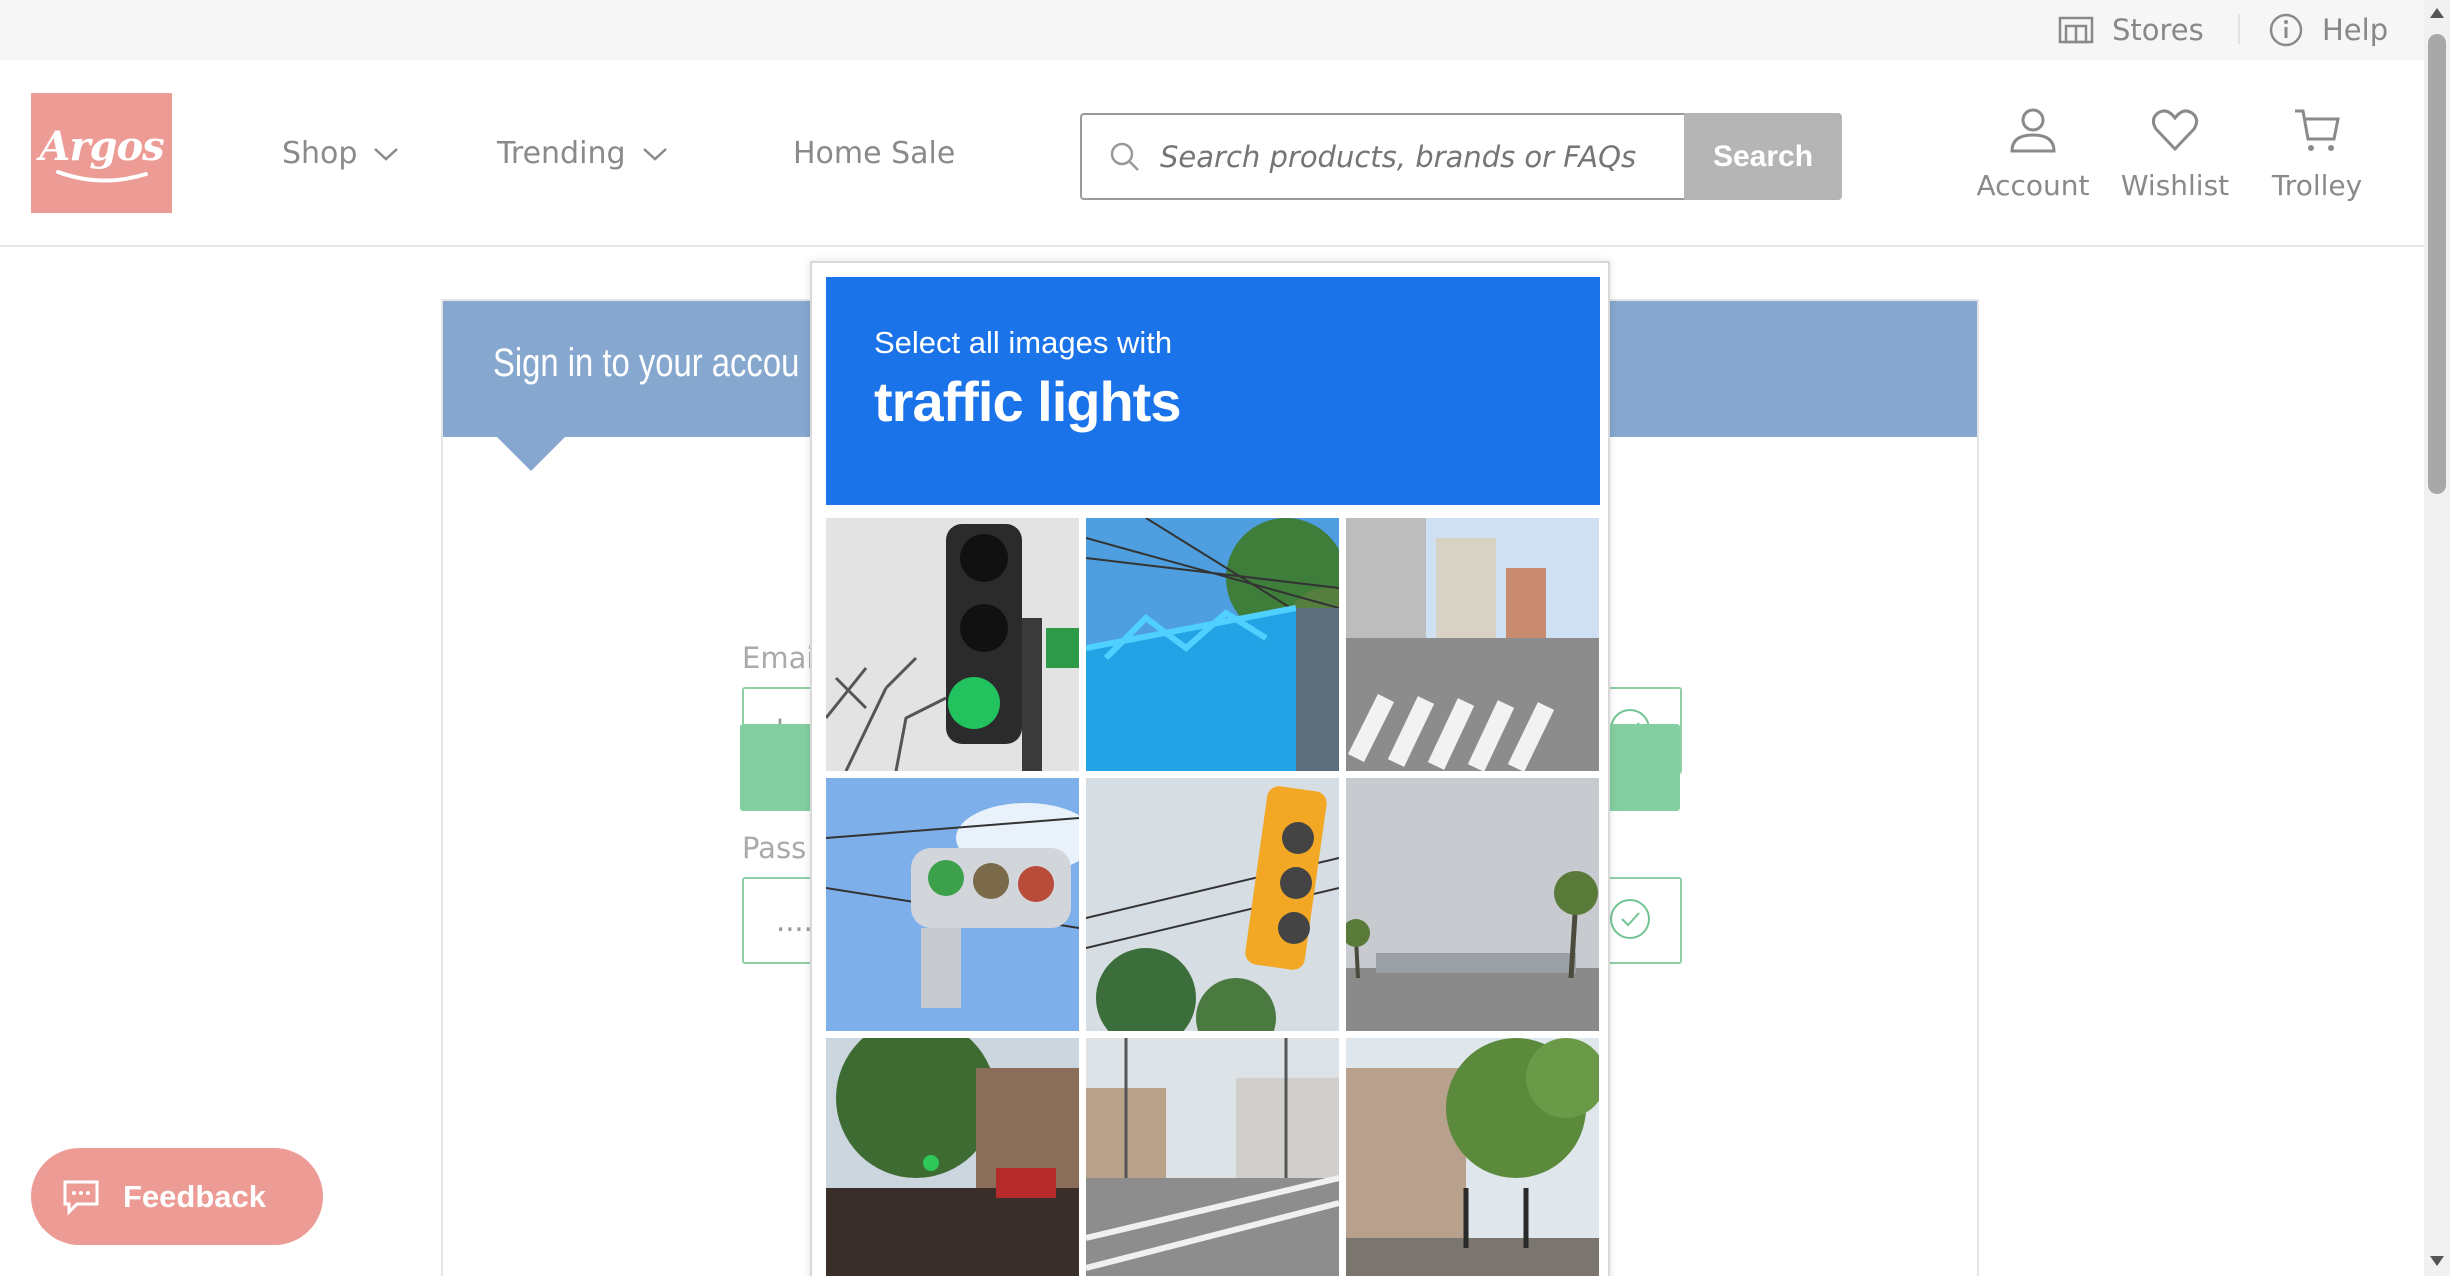  Describe the element at coordinates (1027, 401) in the screenshot. I see `captcha-target: traffic lights` at that location.